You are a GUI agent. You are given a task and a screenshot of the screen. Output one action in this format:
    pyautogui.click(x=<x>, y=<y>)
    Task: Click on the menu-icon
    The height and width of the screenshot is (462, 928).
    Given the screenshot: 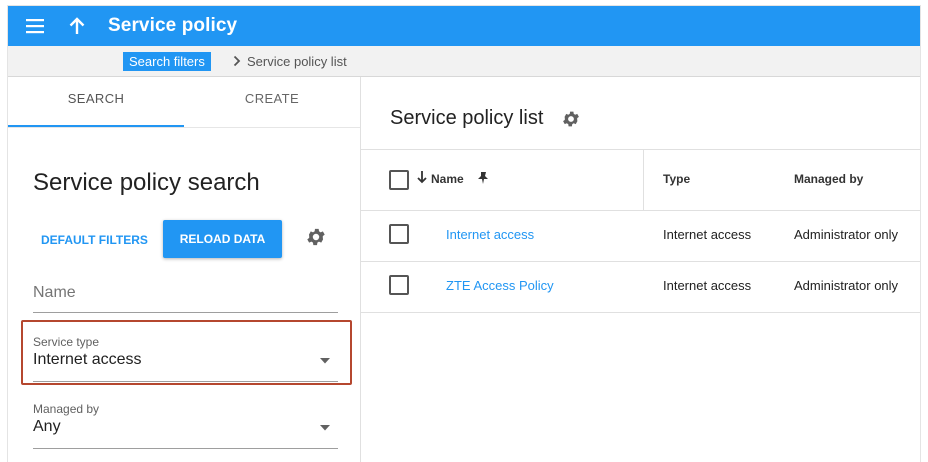 What is the action you would take?
    pyautogui.click(x=35, y=26)
    